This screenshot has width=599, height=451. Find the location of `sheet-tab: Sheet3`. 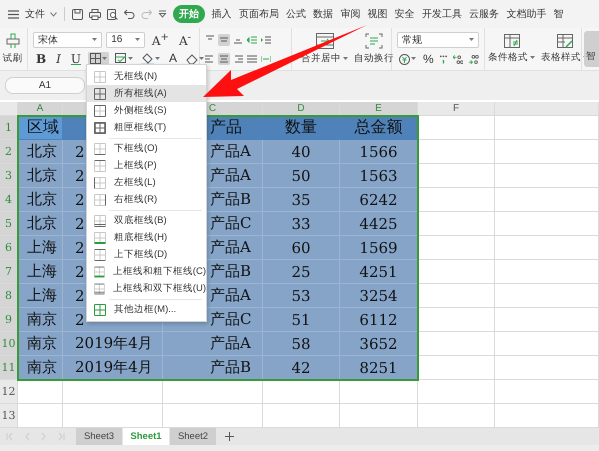

sheet-tab: Sheet3 is located at coordinates (99, 436).